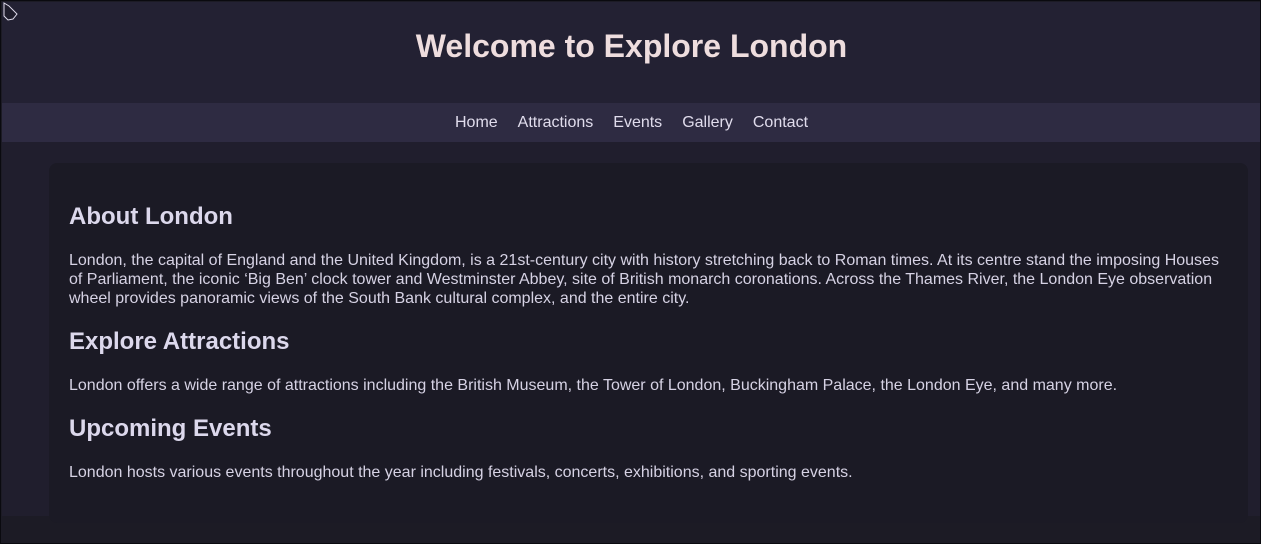  I want to click on events-heading: Upcoming Events, so click(170, 428).